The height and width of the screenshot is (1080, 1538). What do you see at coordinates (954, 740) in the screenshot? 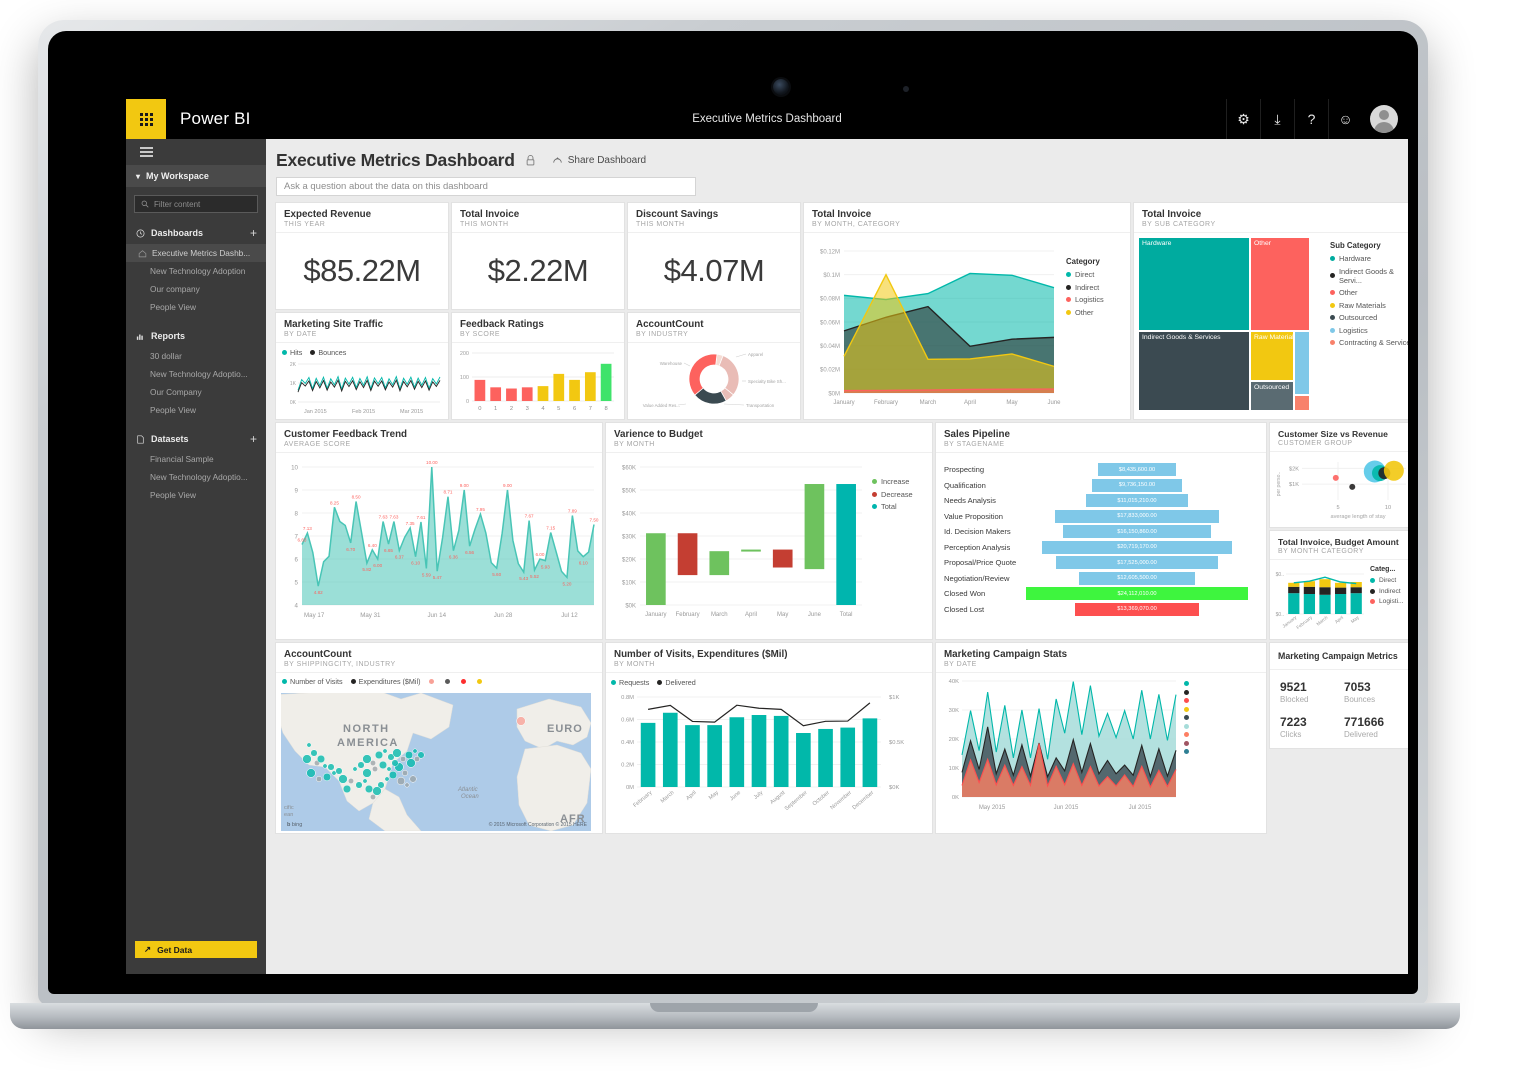
I see `svg-text: 20K` at bounding box center [954, 740].